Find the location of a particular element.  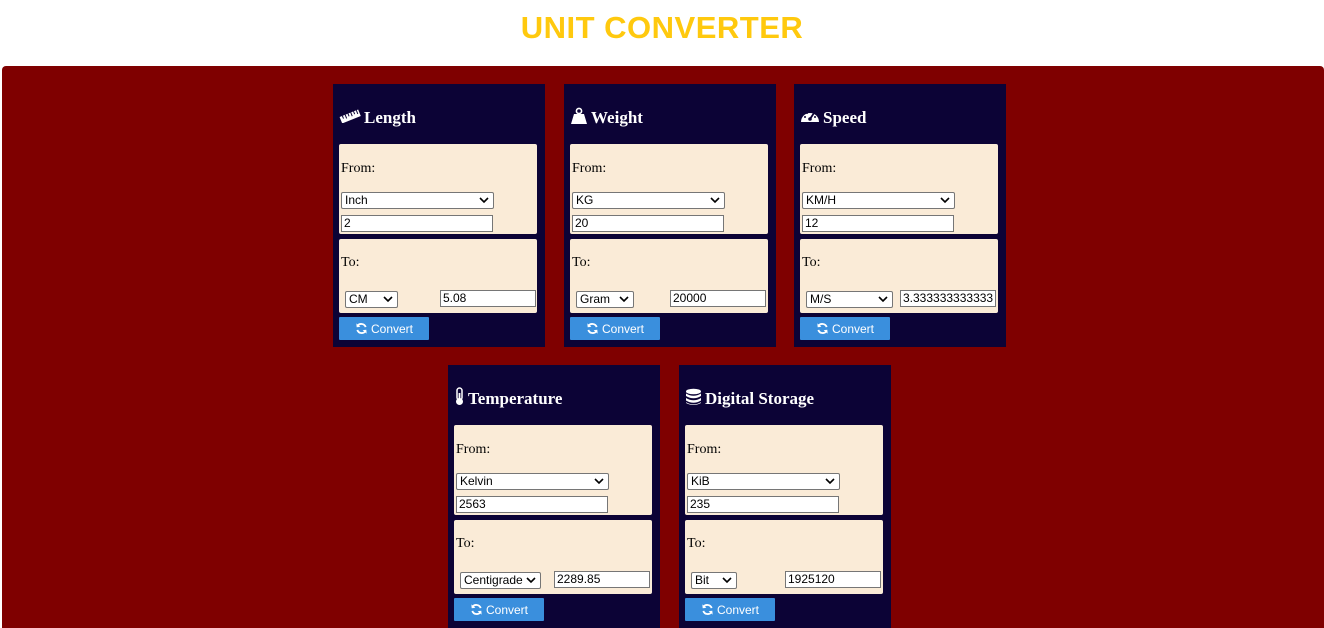

speed-to-panel: To: M/S 3.333333333333 is located at coordinates (899, 276).